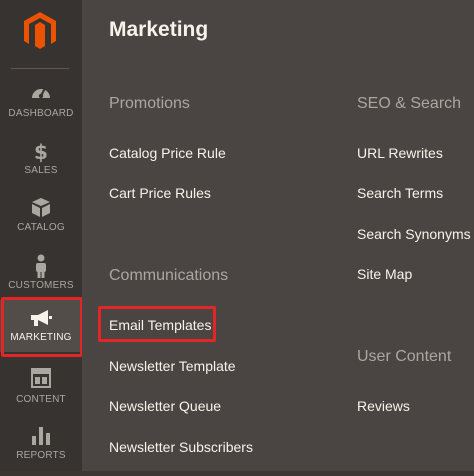 This screenshot has height=476, width=474. Describe the element at coordinates (41, 399) in the screenshot. I see `sidebar-item-label: CONTENT` at that location.